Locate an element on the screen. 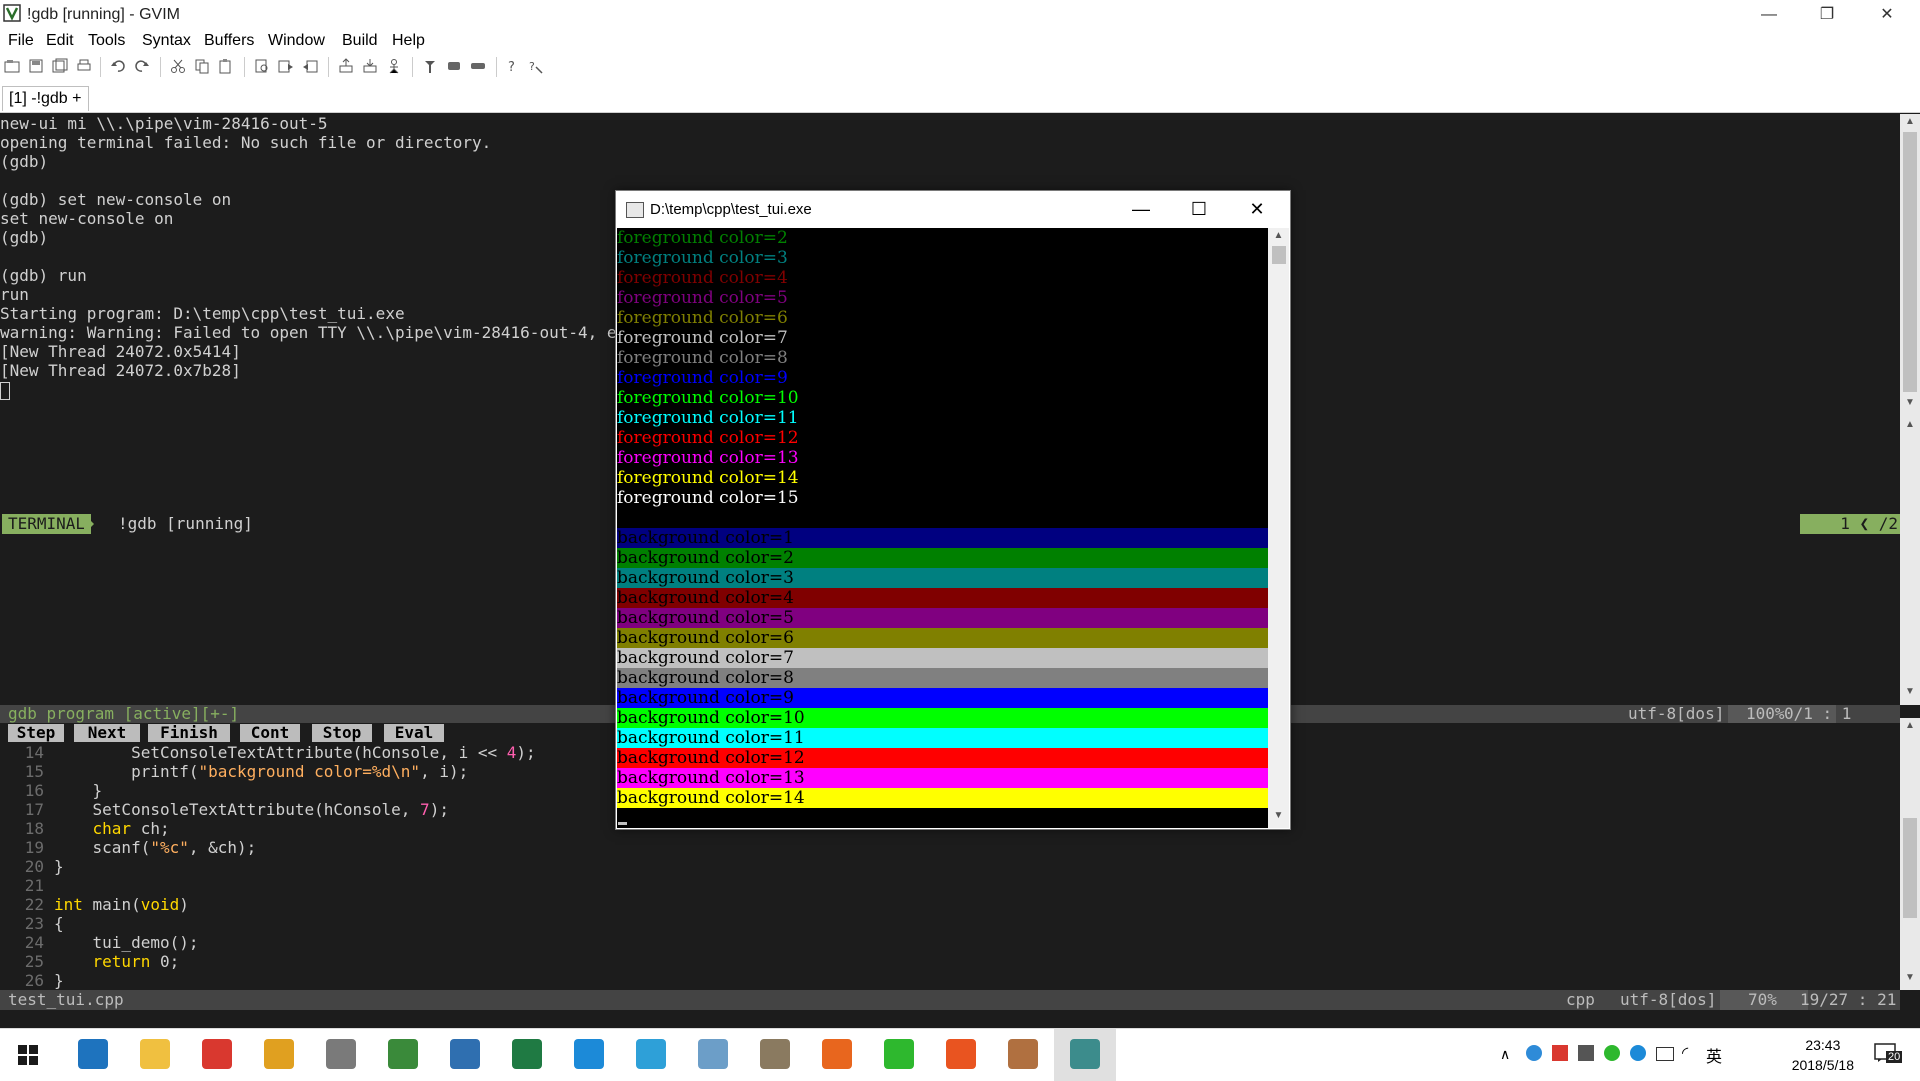 The height and width of the screenshot is (1081, 1920). notebook-icon is located at coordinates (465, 1054).